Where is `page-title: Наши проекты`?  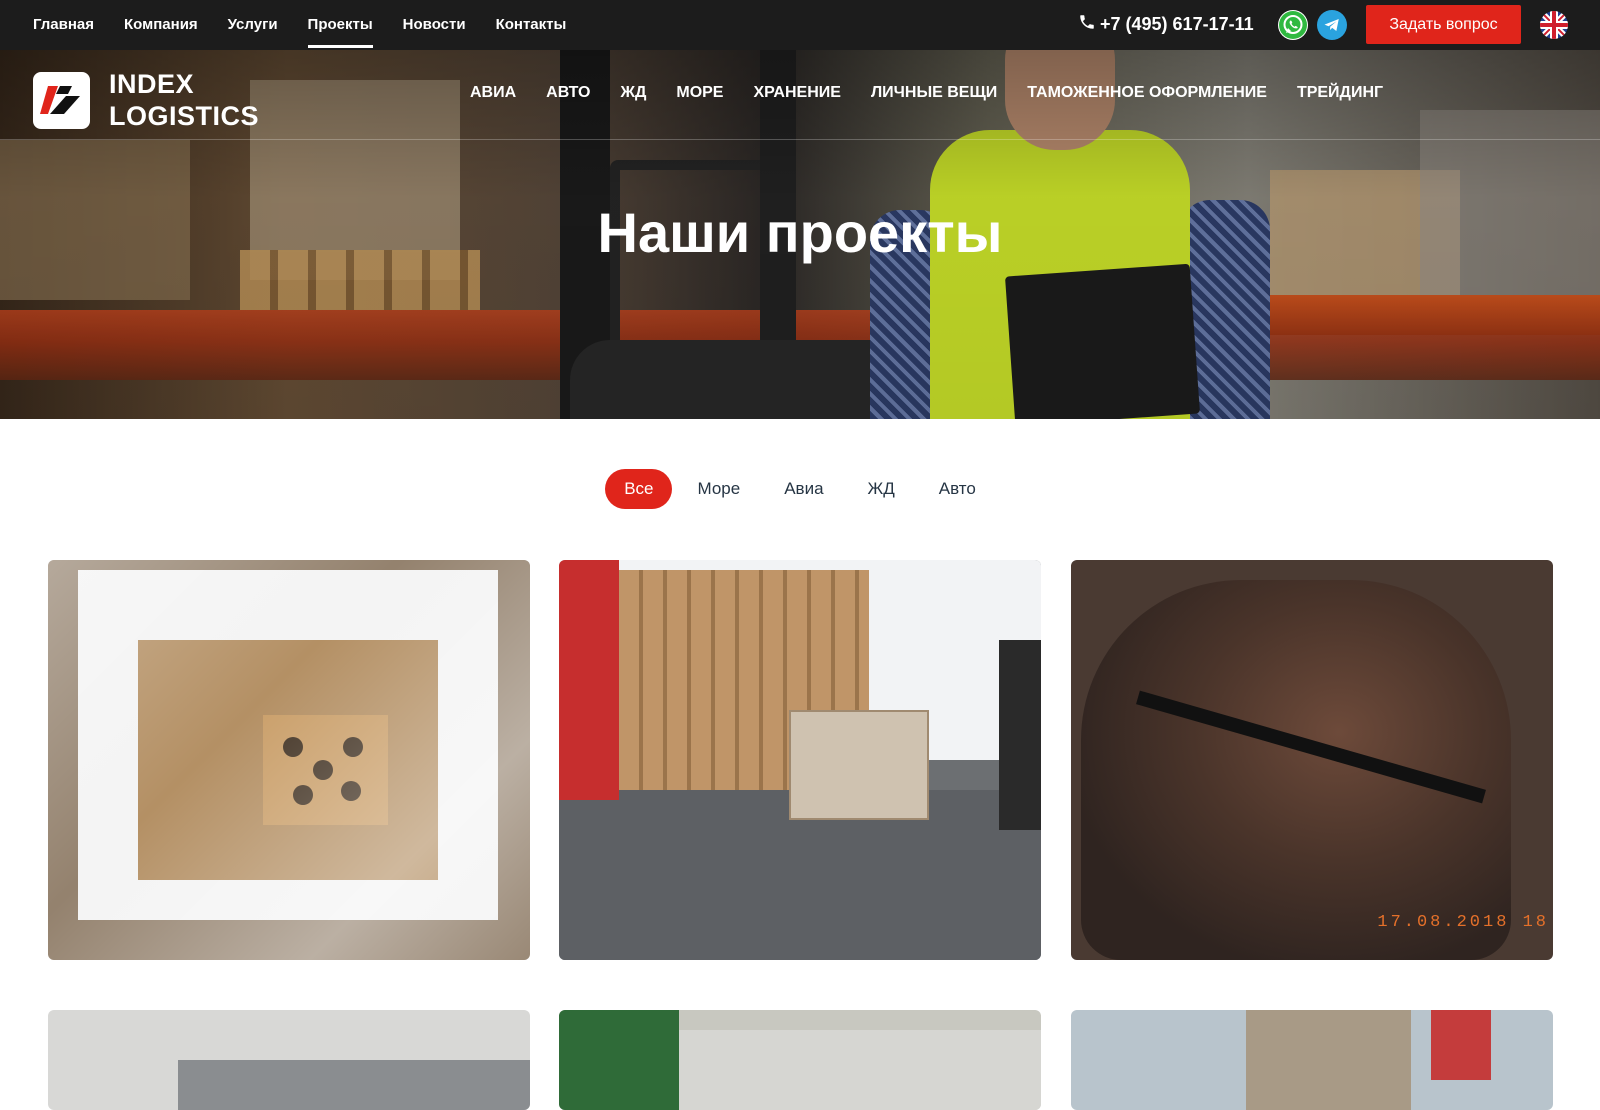 page-title: Наши проекты is located at coordinates (800, 232).